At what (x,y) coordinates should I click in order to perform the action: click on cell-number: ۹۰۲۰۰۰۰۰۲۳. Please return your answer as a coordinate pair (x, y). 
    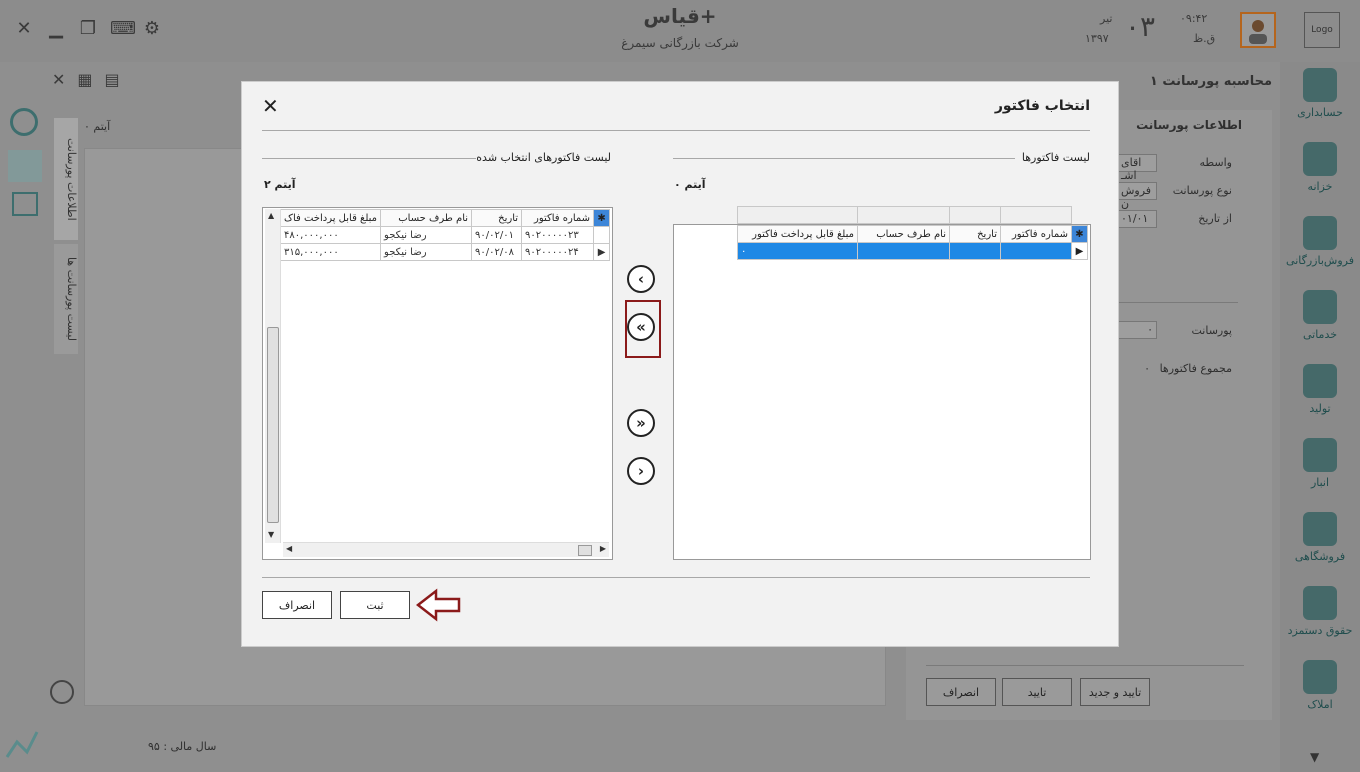
    Looking at the image, I should click on (558, 235).